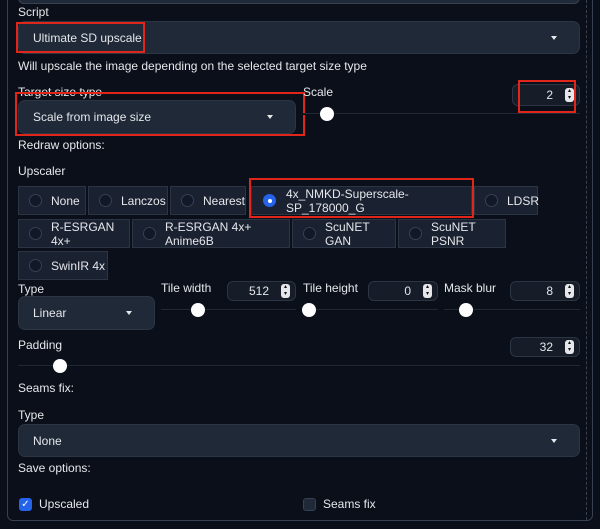 The height and width of the screenshot is (529, 600). What do you see at coordinates (586, 260) in the screenshot?
I see `divider` at bounding box center [586, 260].